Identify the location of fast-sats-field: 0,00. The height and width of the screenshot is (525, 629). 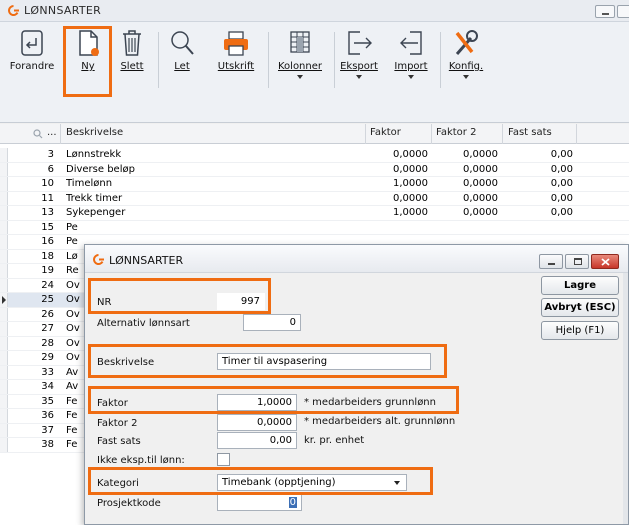
(257, 440).